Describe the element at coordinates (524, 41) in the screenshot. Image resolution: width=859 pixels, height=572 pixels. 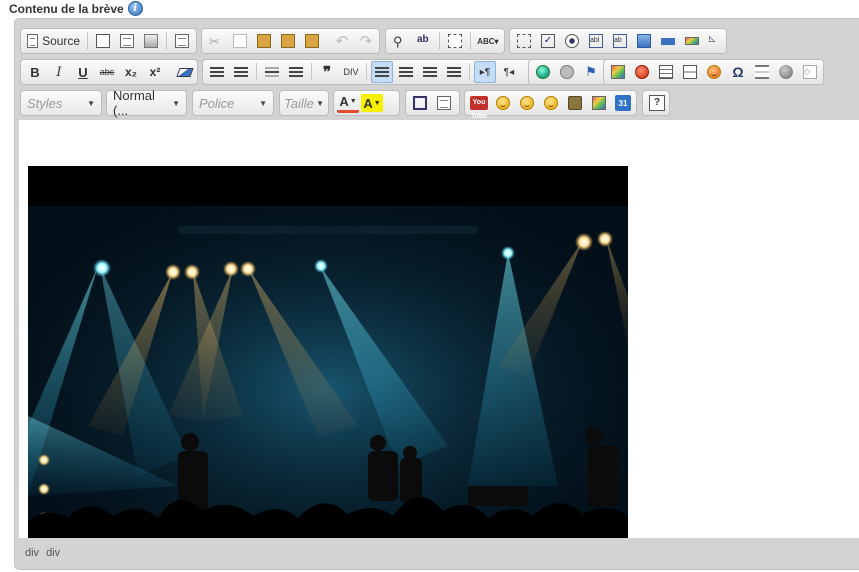
I see `form-button` at that location.